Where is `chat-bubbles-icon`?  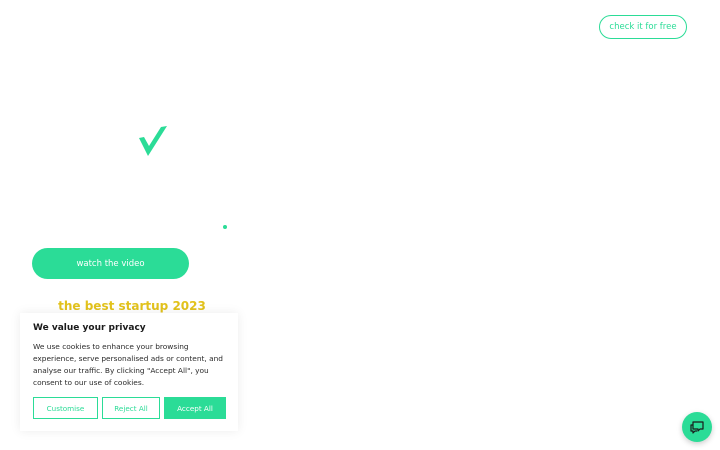 chat-bubbles-icon is located at coordinates (697, 427).